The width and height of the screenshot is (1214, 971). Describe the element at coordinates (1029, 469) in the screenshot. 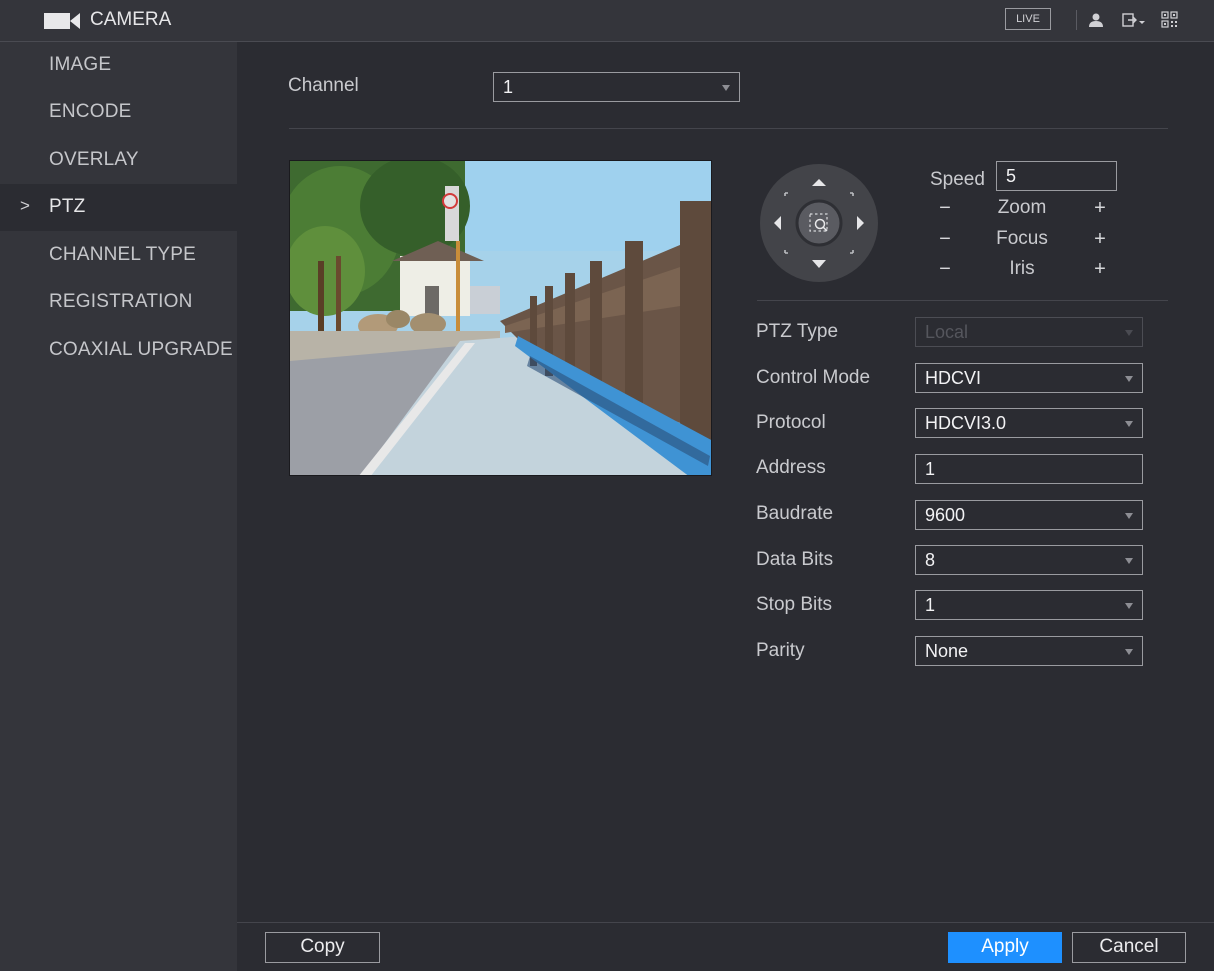

I see `address-input: 1` at that location.